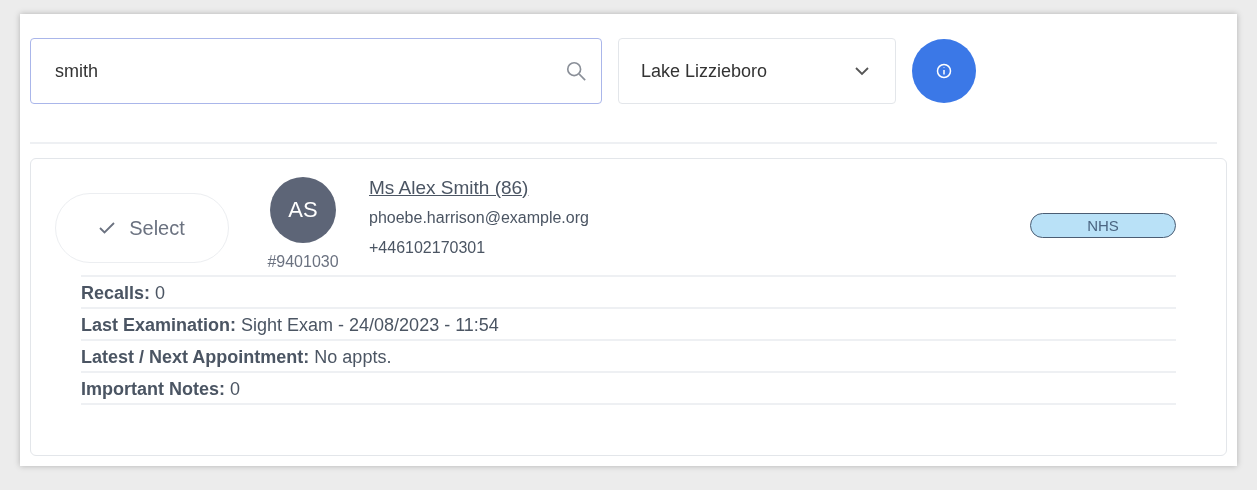 This screenshot has height=490, width=1257. I want to click on avatar: AS, so click(303, 210).